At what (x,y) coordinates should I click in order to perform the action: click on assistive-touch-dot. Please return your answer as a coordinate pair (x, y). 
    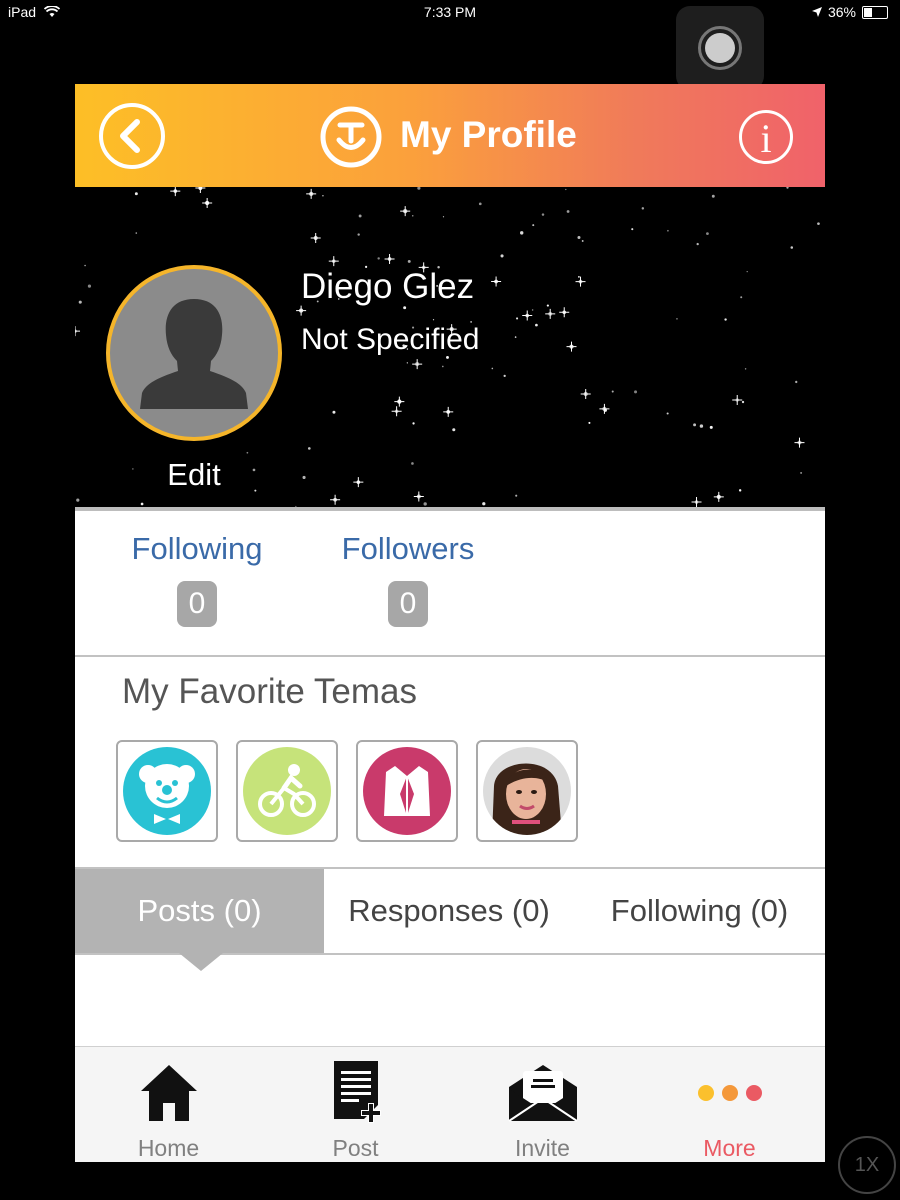
    Looking at the image, I should click on (720, 48).